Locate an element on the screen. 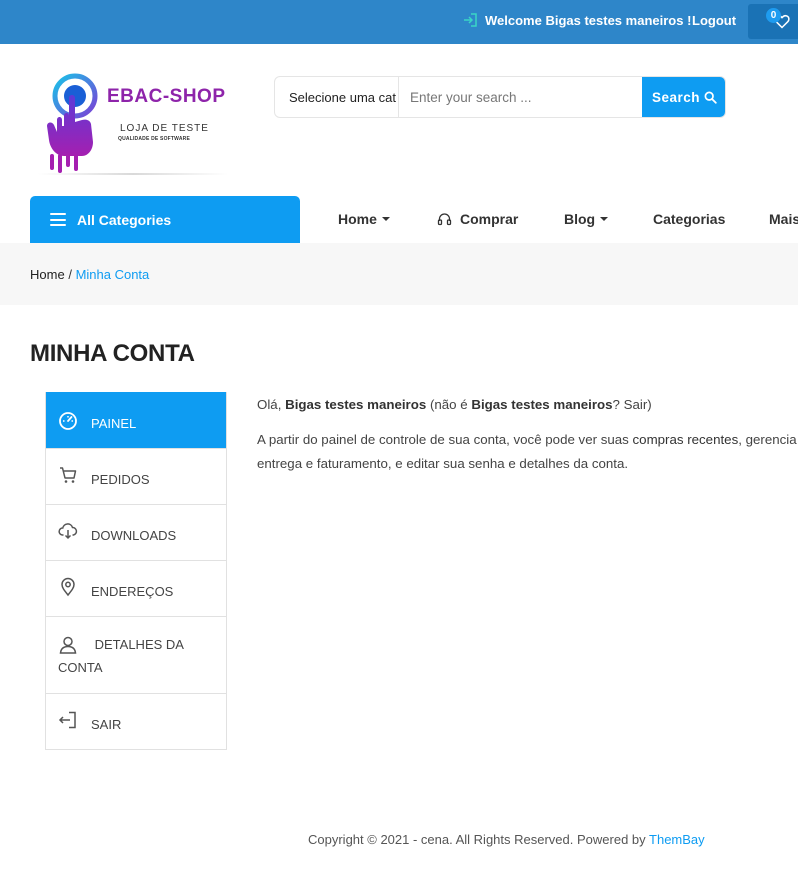 The height and width of the screenshot is (887, 798). all-categories-button: All Categories is located at coordinates (165, 219).